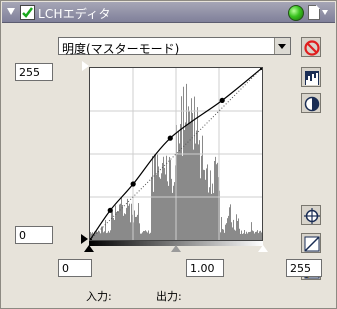 This screenshot has height=309, width=337. I want to click on output-max-field: 255, so click(34, 72).